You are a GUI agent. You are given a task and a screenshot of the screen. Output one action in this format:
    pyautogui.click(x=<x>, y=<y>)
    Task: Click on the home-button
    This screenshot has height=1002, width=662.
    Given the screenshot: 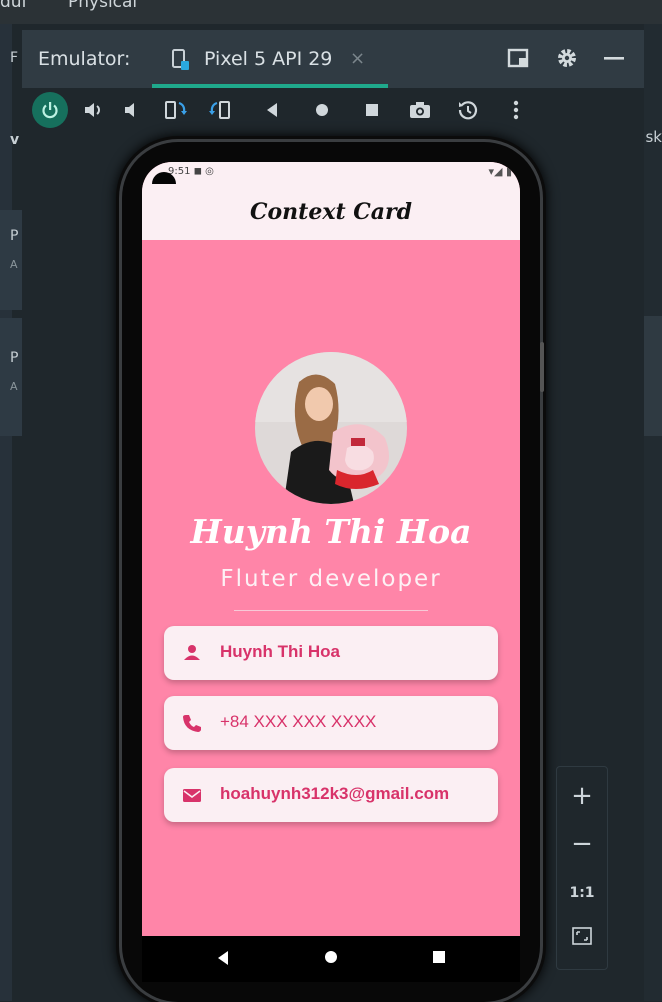 What is the action you would take?
    pyautogui.click(x=322, y=110)
    